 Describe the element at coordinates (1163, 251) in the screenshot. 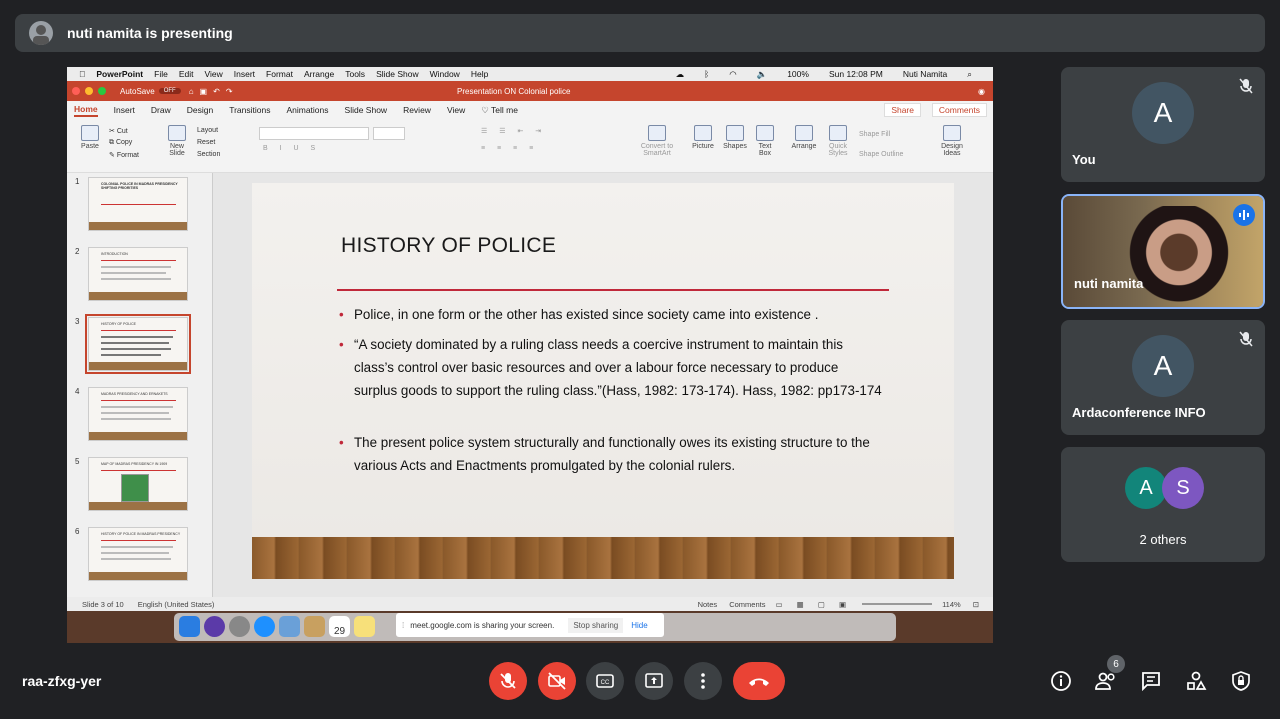

I see `participant-tile-presenter: nuti namita` at that location.